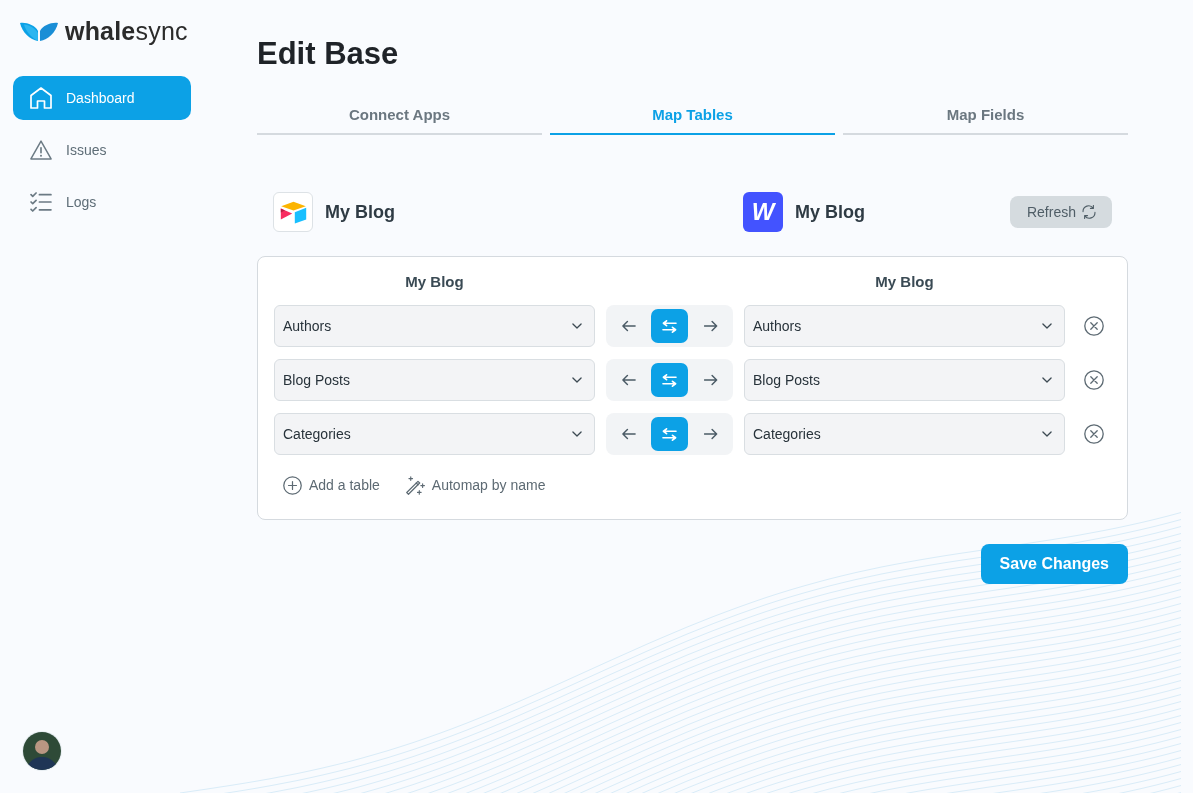 The height and width of the screenshot is (793, 1193). I want to click on refresh-button: Refresh, so click(1060, 212).